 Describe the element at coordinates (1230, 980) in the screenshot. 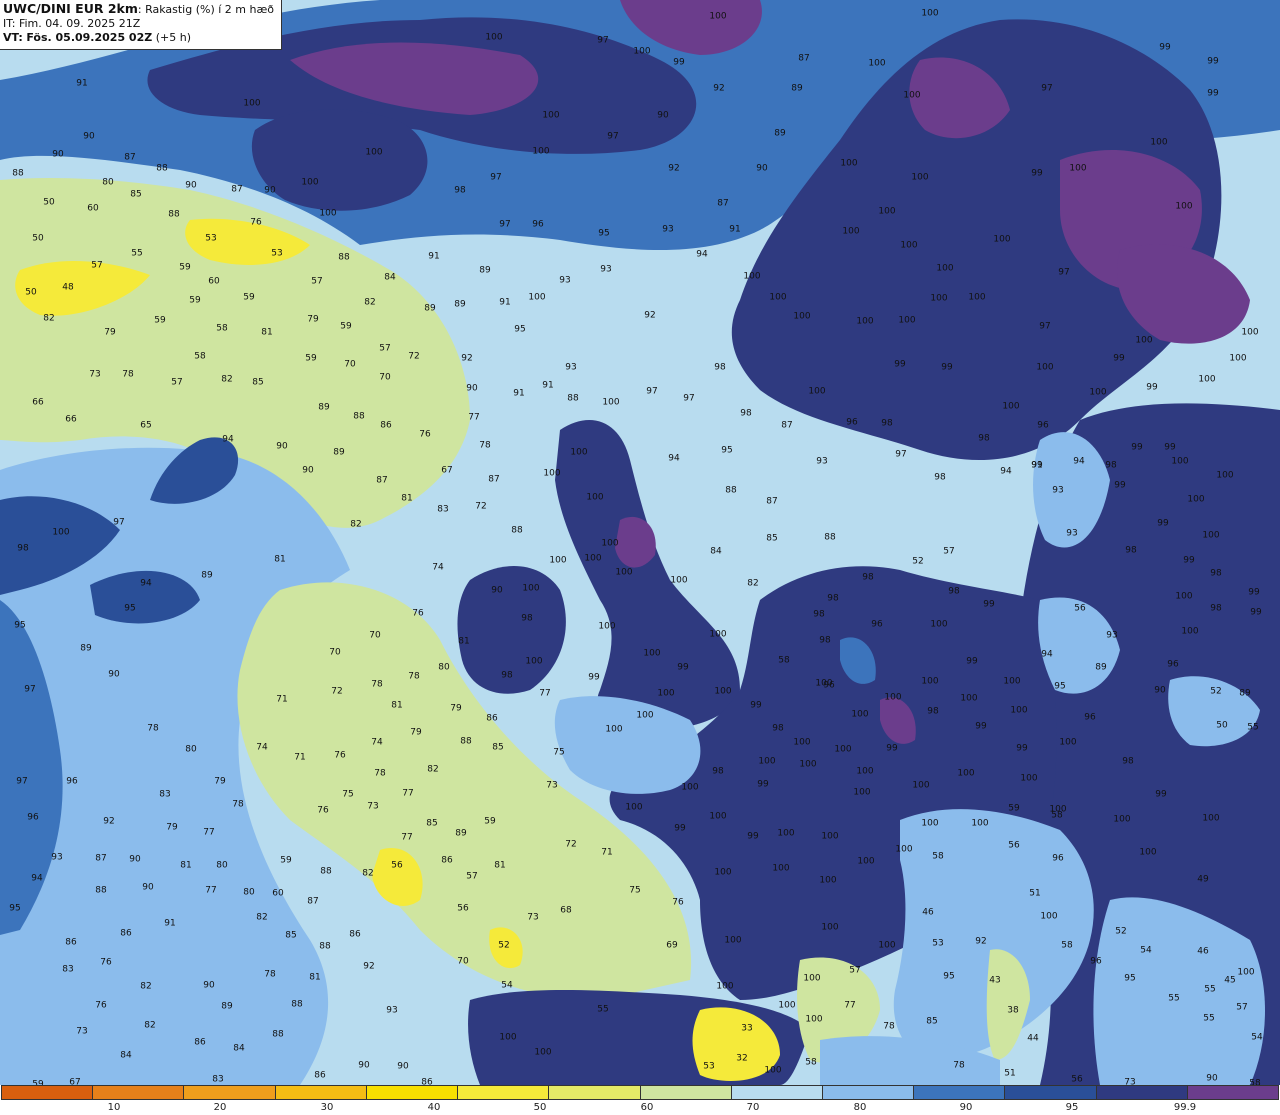

I see `humidity-value: 45` at that location.